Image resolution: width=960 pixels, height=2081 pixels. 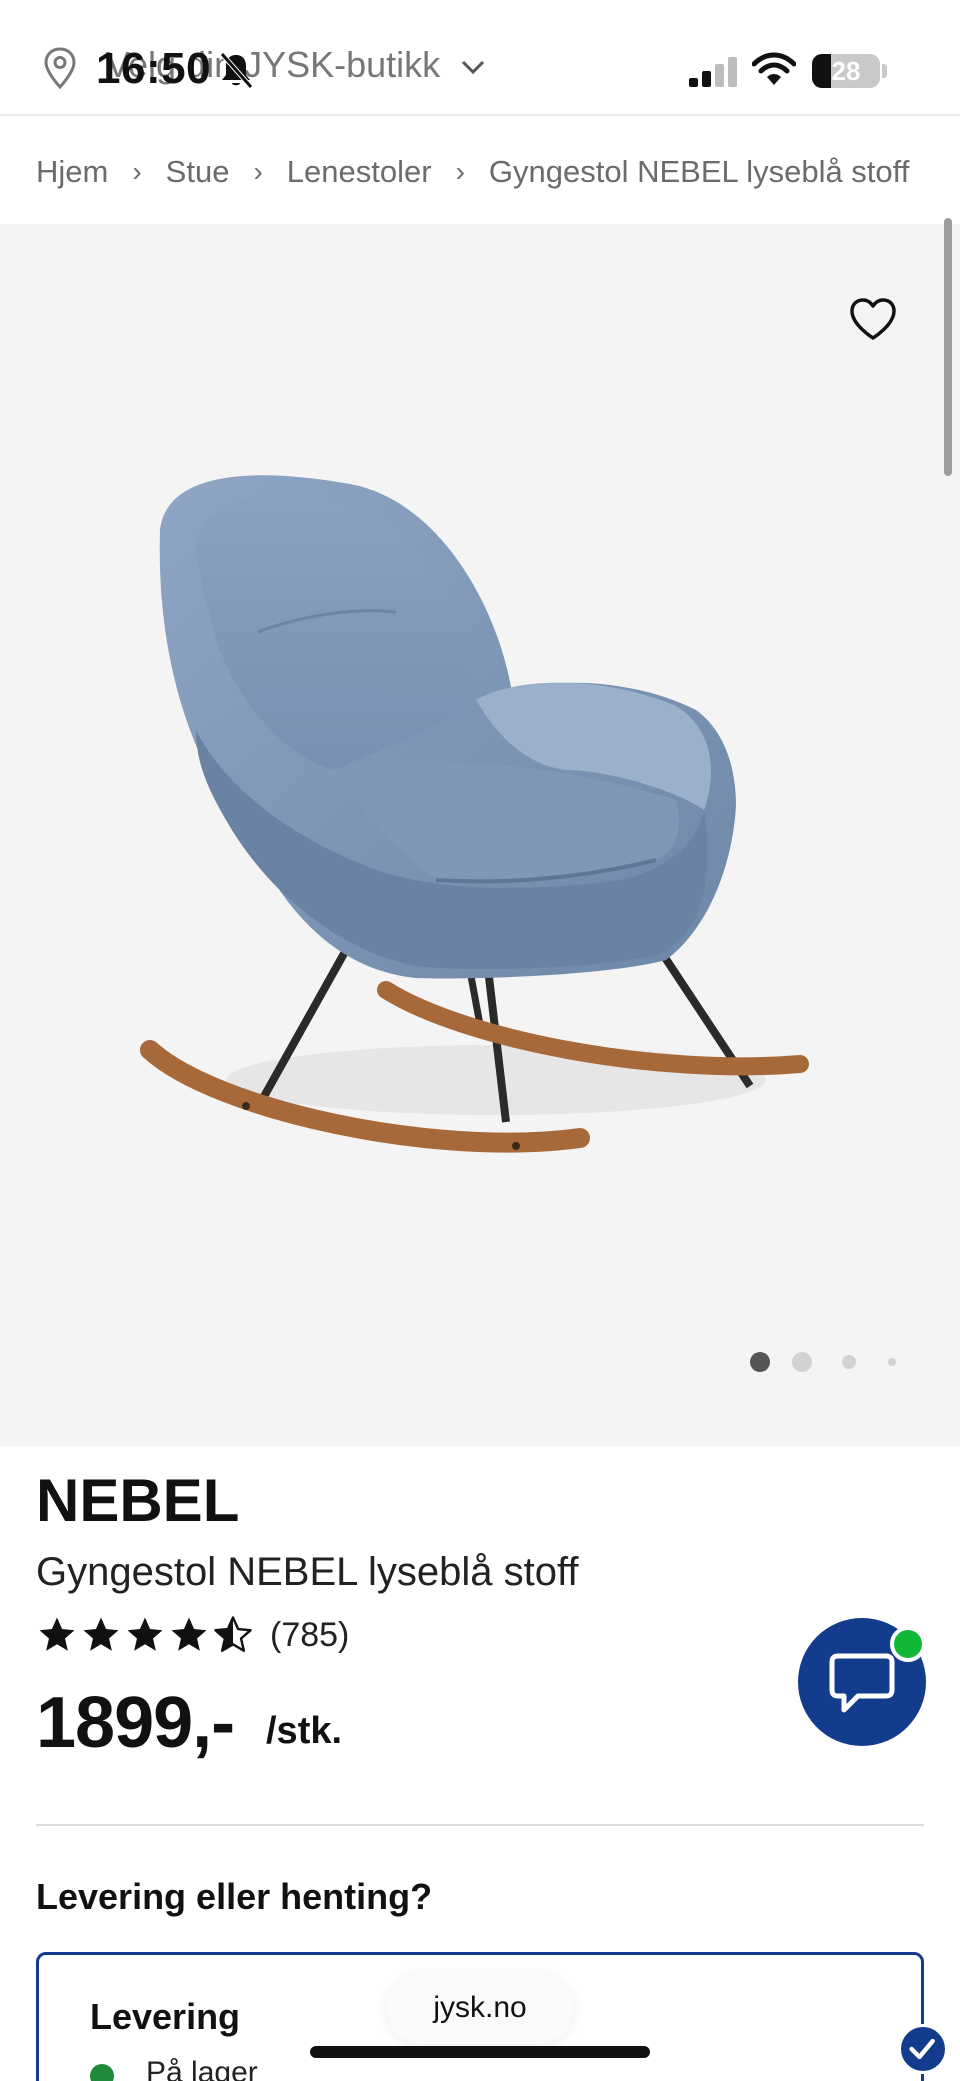 I want to click on delivery-option-title: Levering, so click(x=165, y=2016).